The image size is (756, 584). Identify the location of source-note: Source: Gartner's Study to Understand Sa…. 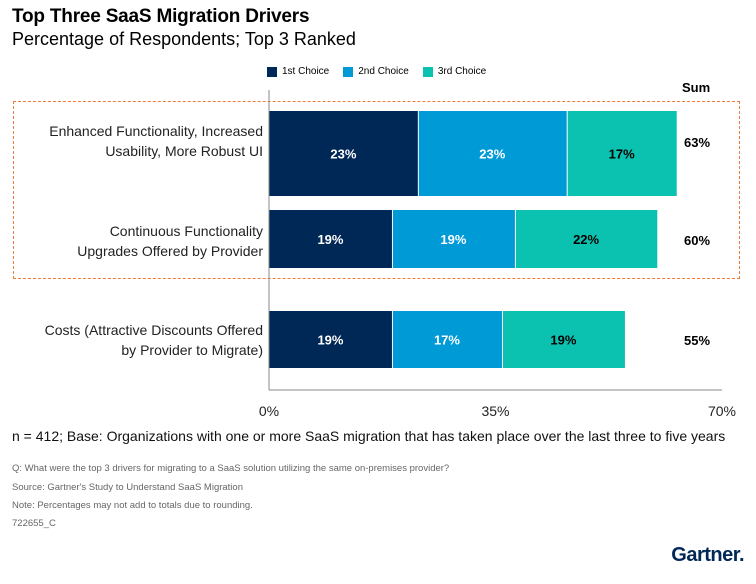
(127, 487).